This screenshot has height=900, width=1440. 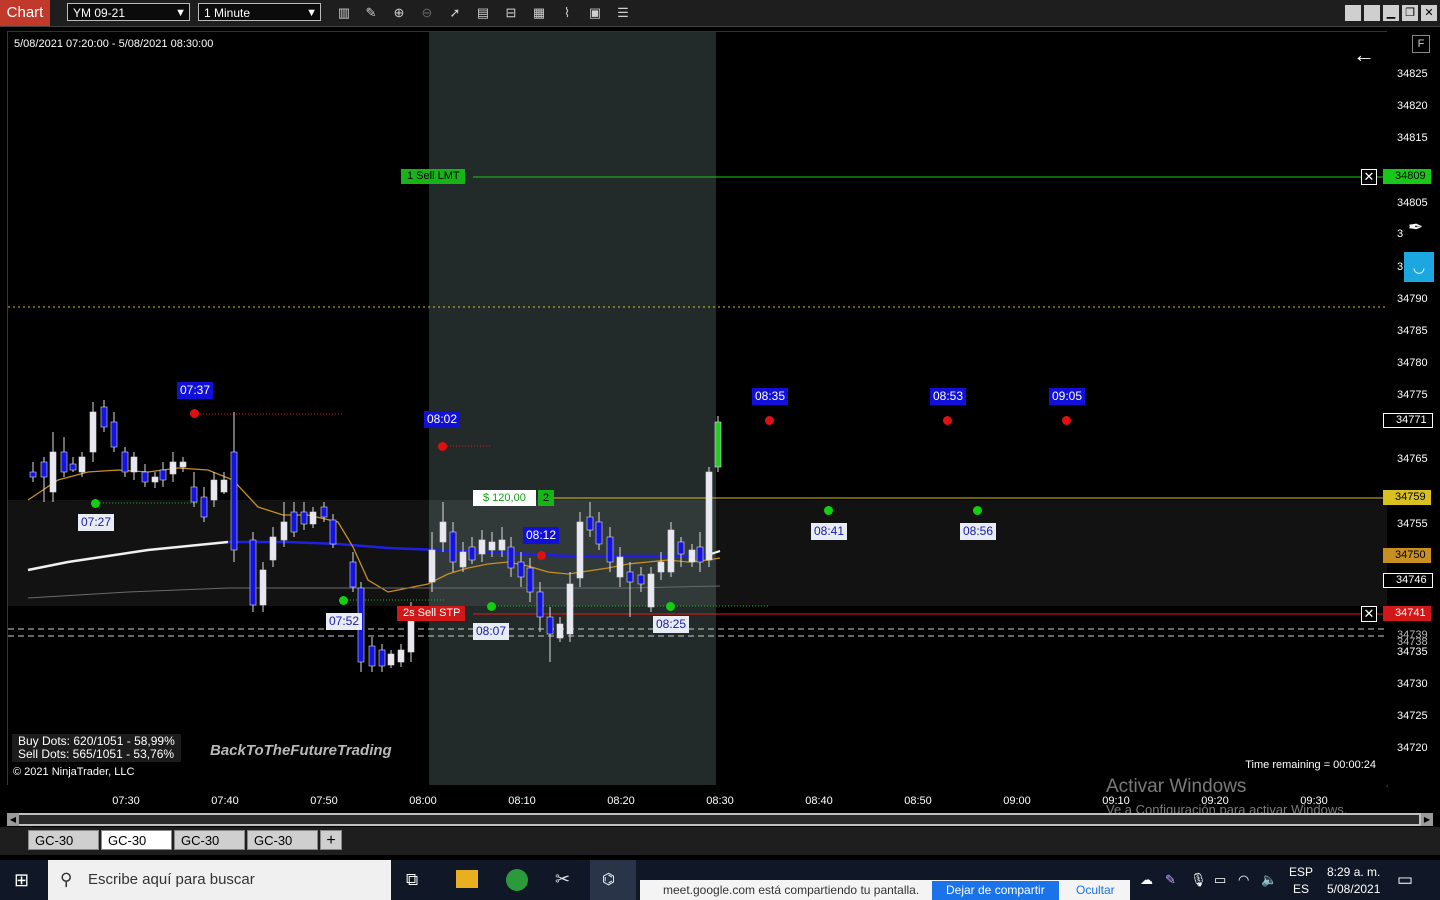 I want to click on taskbar-search: ⚲ Escribe aquí para buscar, so click(x=219, y=880).